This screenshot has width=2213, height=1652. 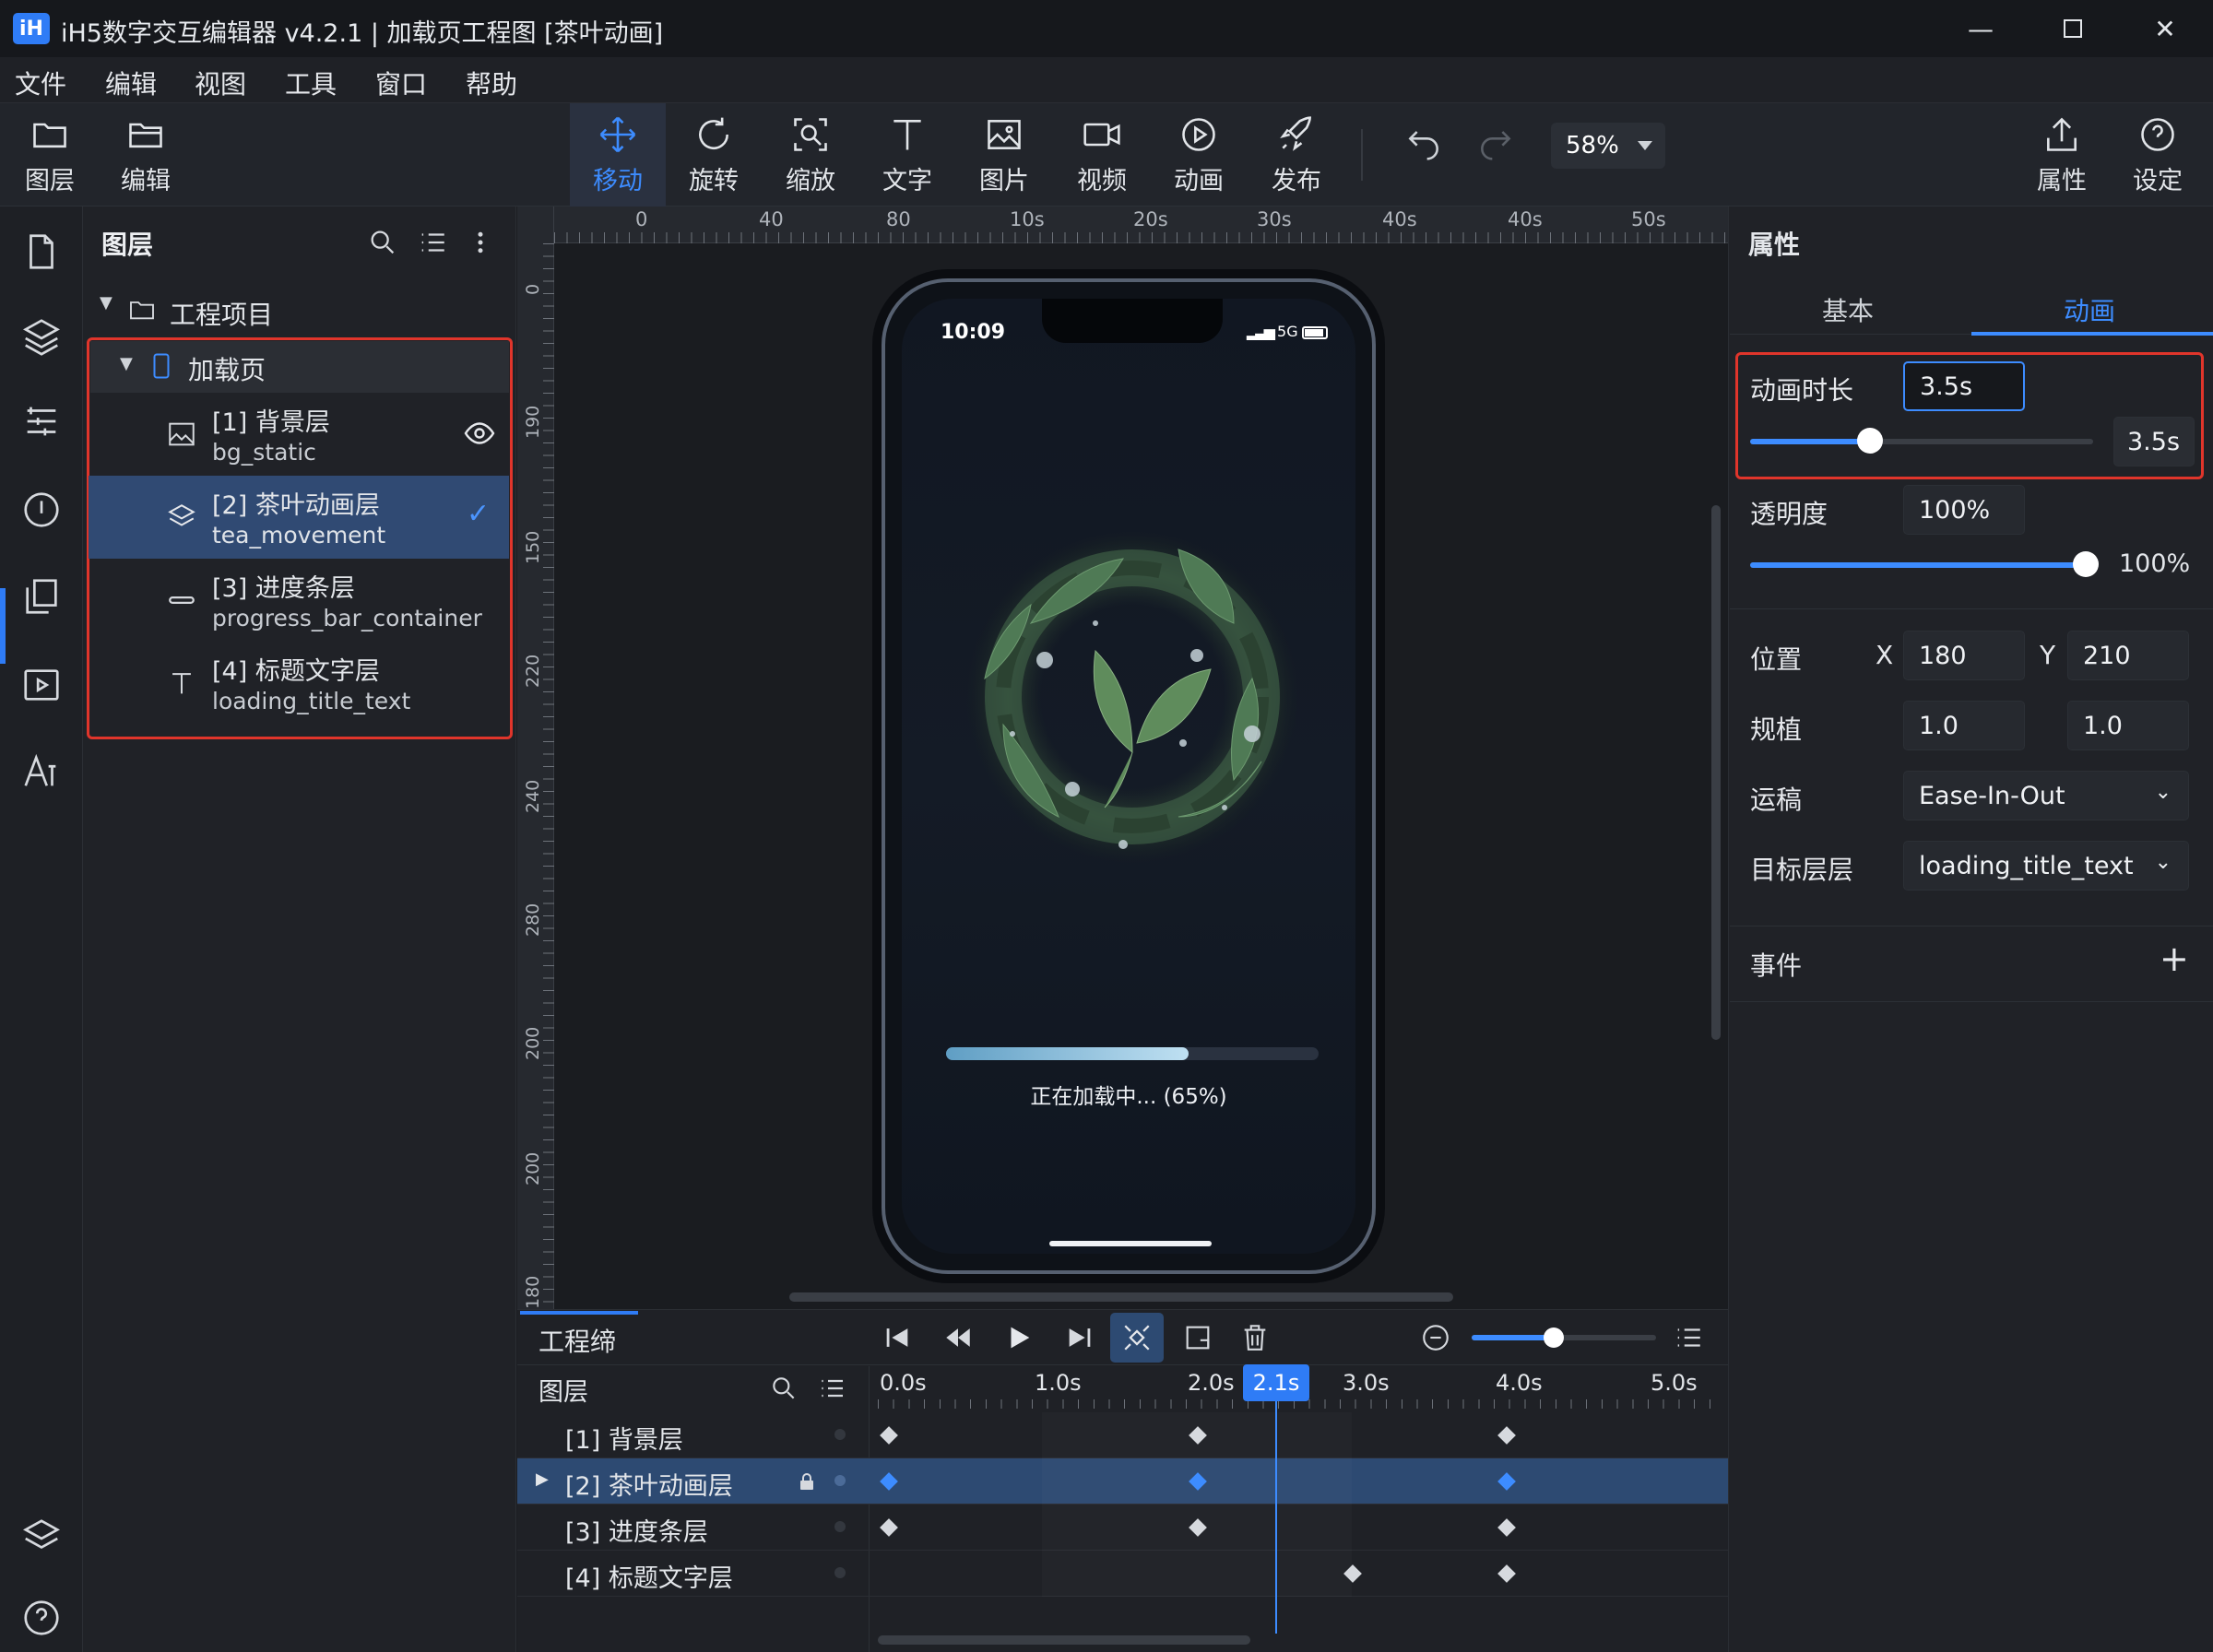 What do you see at coordinates (1964, 386) in the screenshot?
I see `duration-input: 3.5s` at bounding box center [1964, 386].